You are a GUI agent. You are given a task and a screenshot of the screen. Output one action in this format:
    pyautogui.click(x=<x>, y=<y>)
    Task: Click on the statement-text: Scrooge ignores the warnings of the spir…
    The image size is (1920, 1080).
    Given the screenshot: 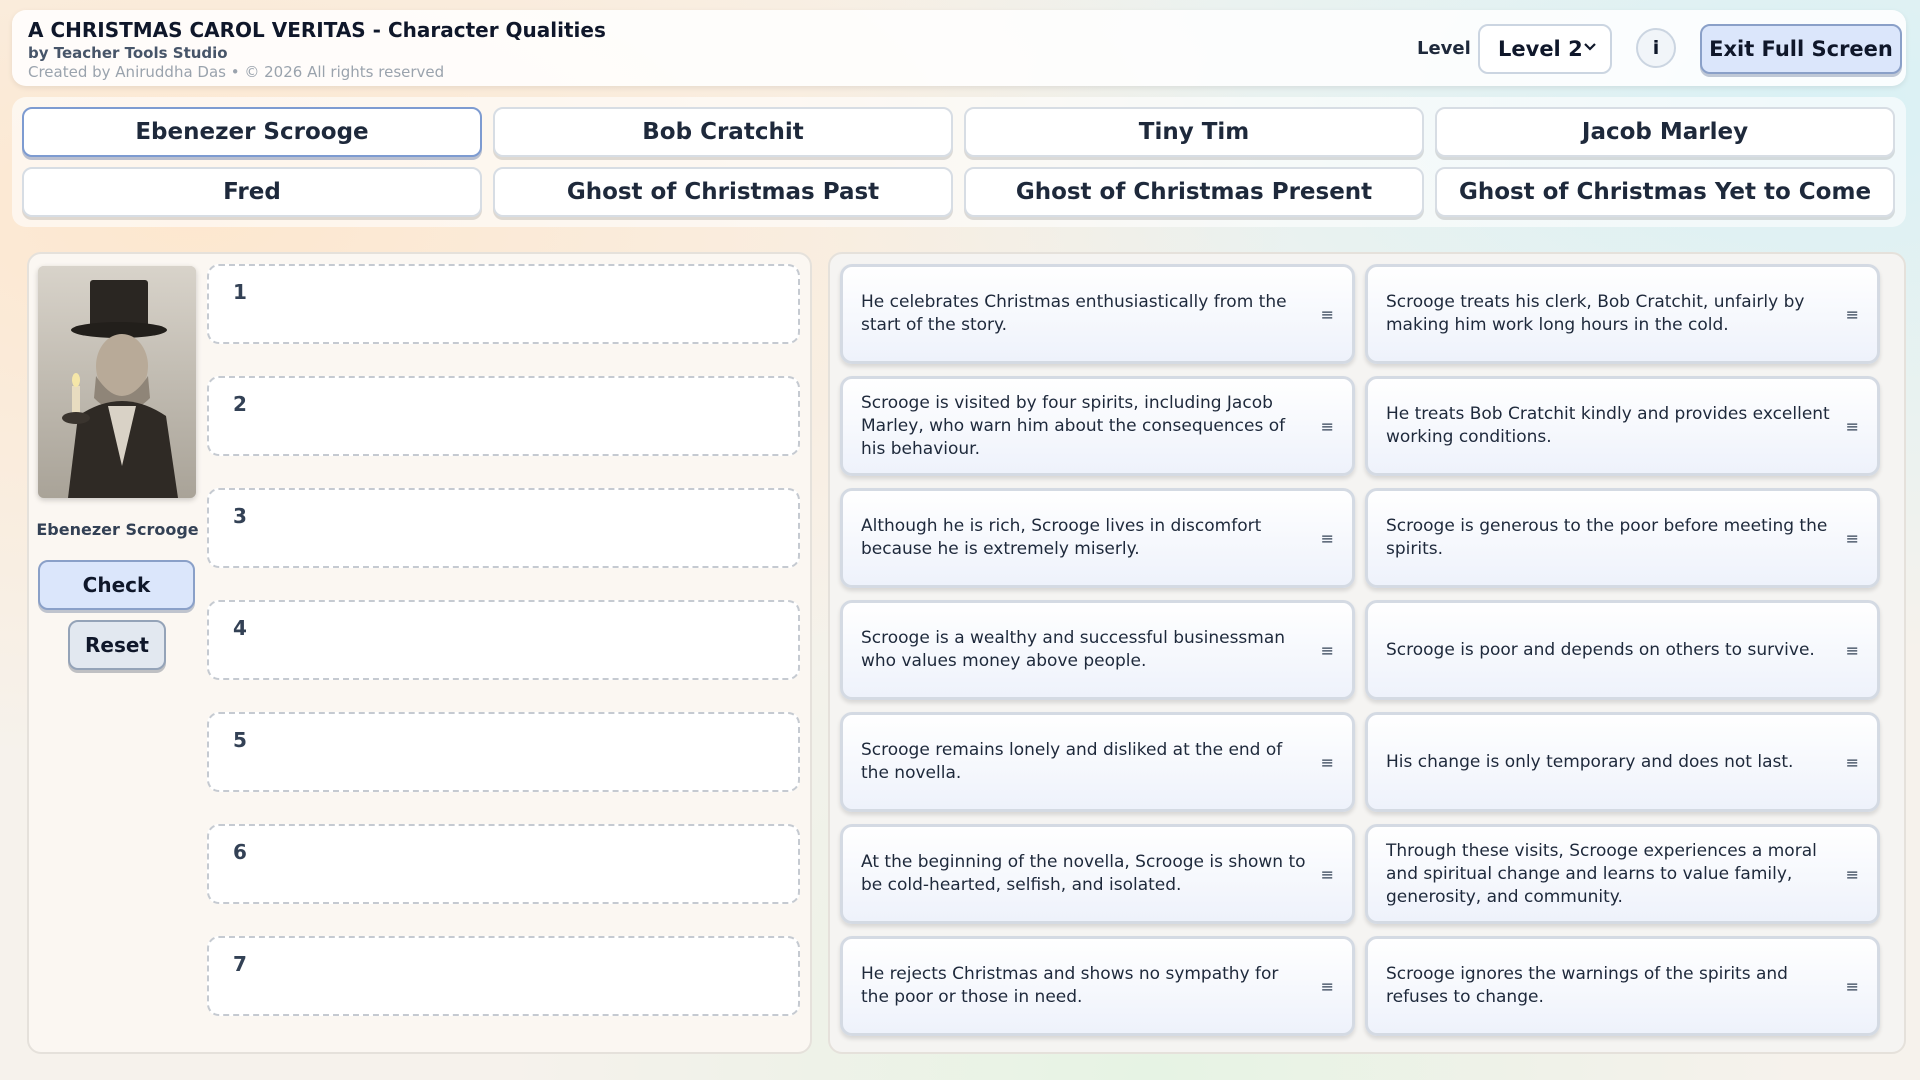 What is the action you would take?
    pyautogui.click(x=1587, y=985)
    